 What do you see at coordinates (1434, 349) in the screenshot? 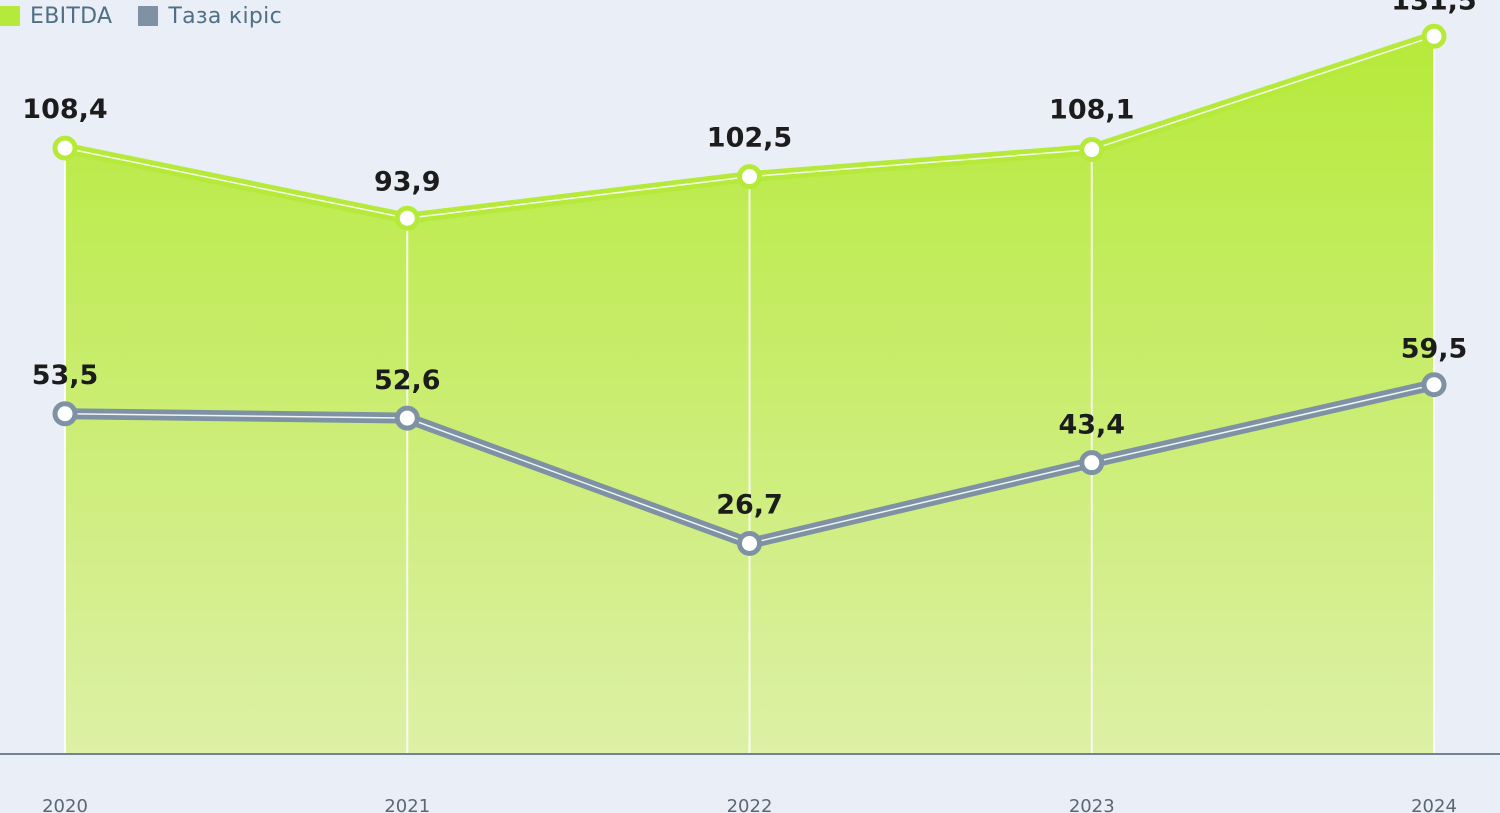
I see `net-income-value-label-2024: 59,5` at bounding box center [1434, 349].